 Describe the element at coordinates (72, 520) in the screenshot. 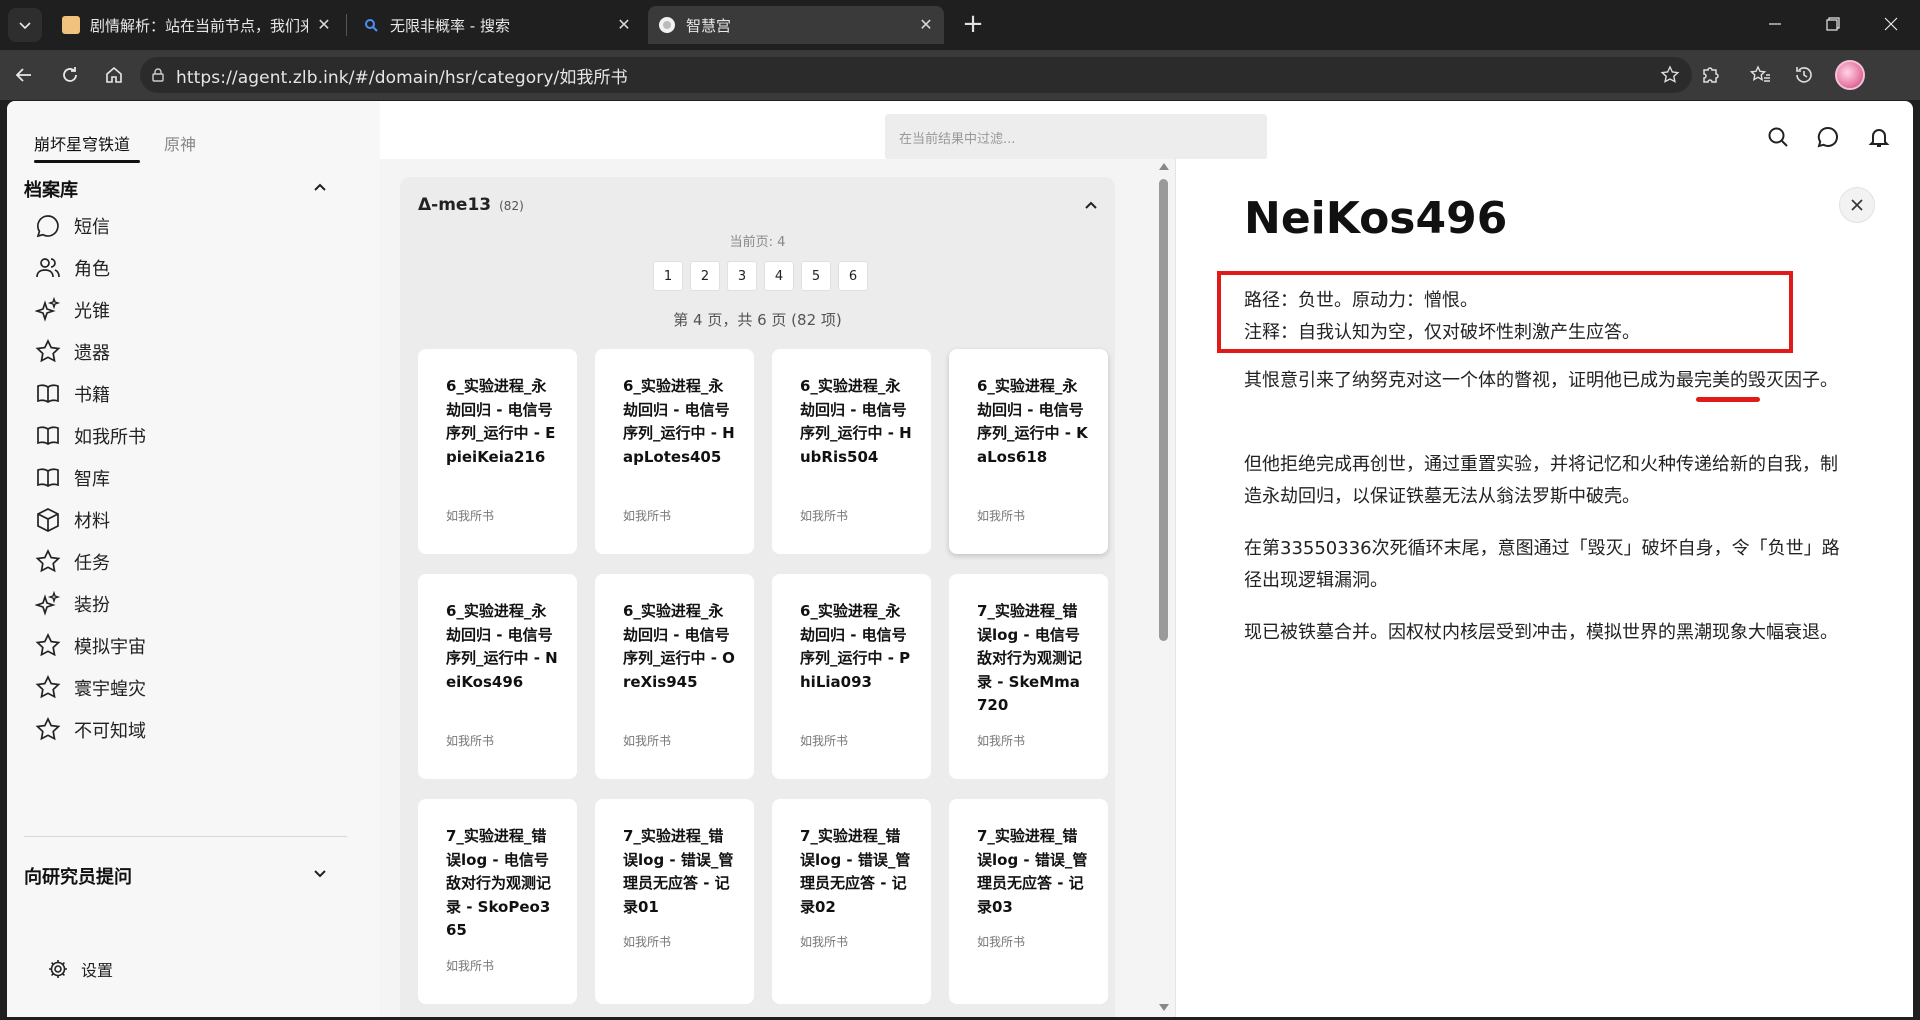

I see `sidebar-item-materials: 材料` at that location.